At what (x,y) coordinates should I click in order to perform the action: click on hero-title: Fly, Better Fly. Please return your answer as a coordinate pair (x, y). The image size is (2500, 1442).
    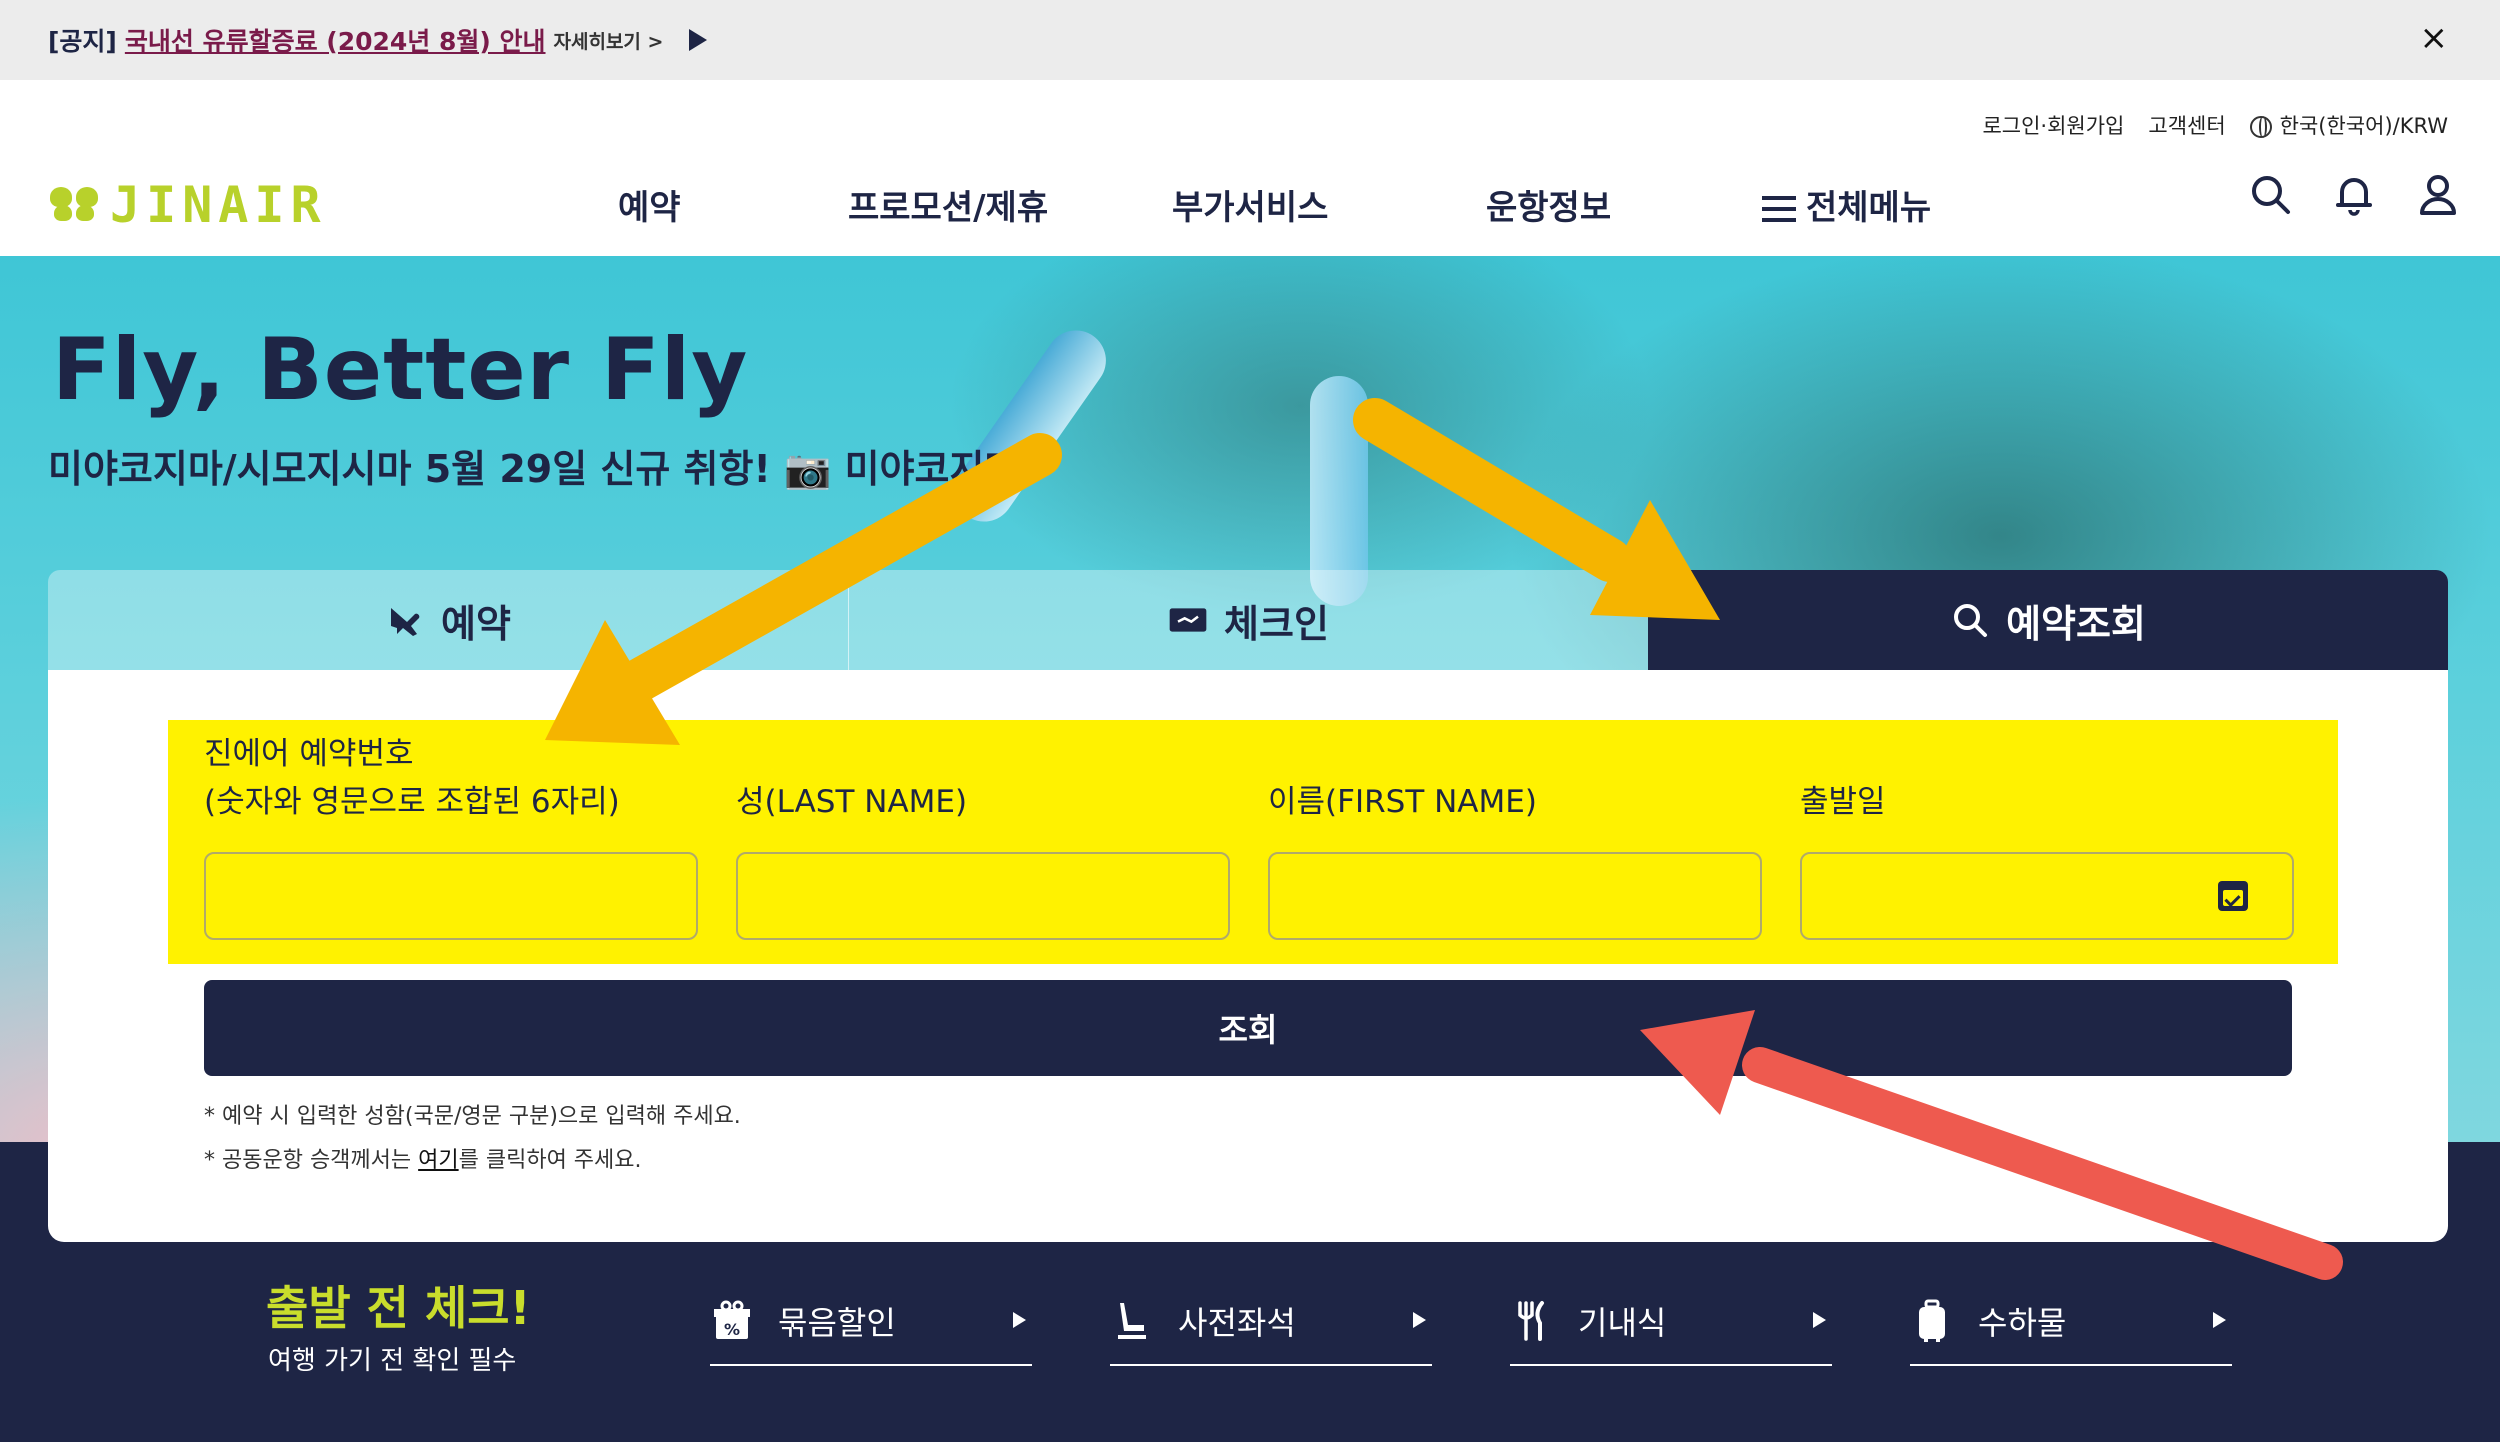
    Looking at the image, I should click on (400, 370).